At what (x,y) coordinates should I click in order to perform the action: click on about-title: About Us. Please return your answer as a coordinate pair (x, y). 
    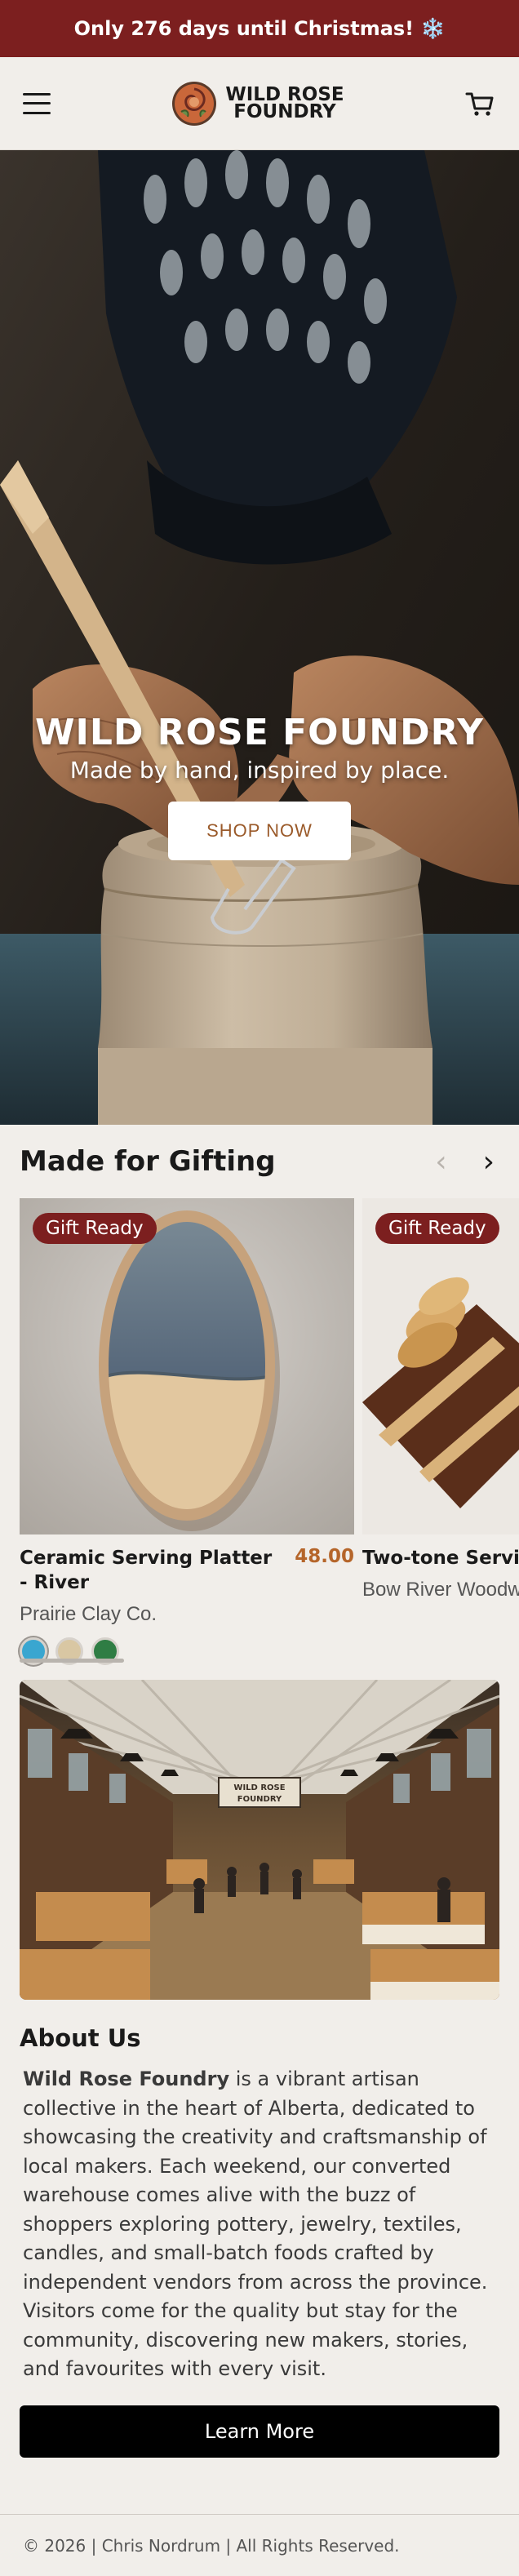
    Looking at the image, I should click on (80, 2038).